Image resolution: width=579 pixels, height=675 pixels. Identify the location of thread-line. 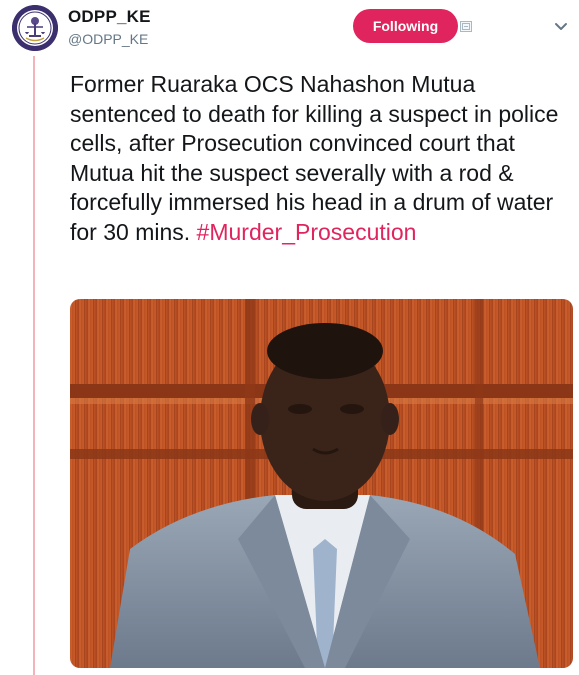
(34, 365).